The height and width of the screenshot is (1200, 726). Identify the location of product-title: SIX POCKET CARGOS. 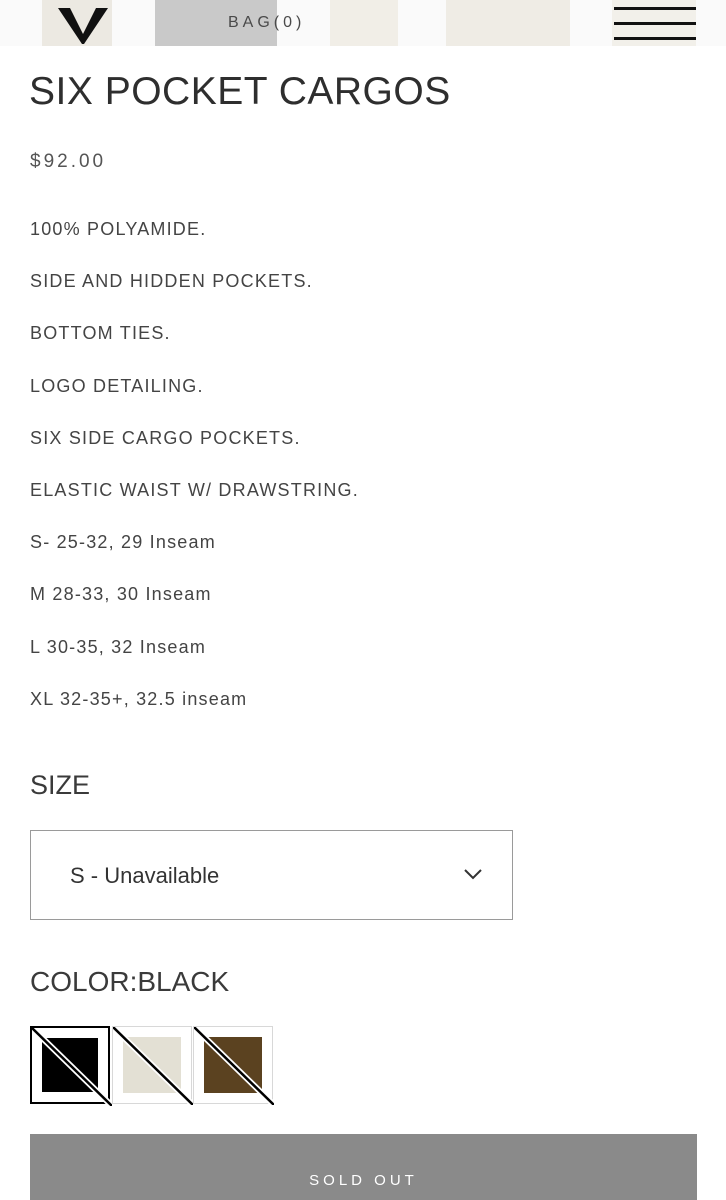
(240, 91).